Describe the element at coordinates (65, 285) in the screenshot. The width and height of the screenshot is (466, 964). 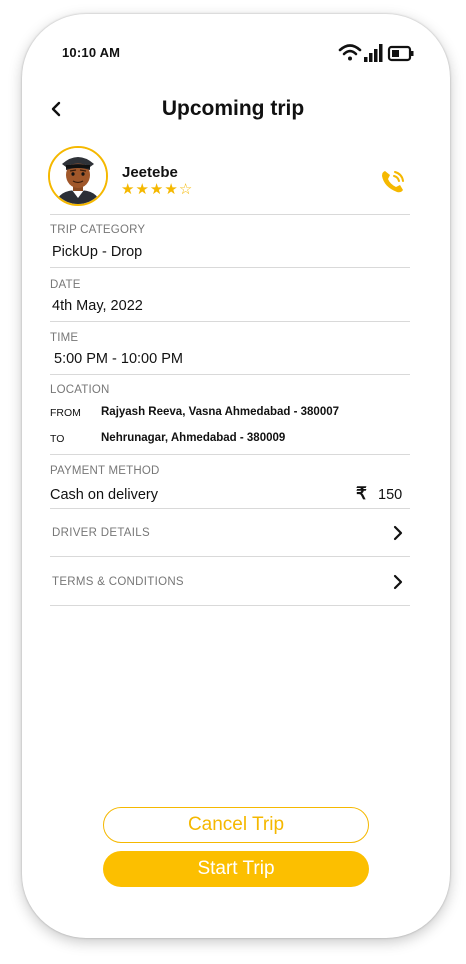
I see `date-label: DATE` at that location.